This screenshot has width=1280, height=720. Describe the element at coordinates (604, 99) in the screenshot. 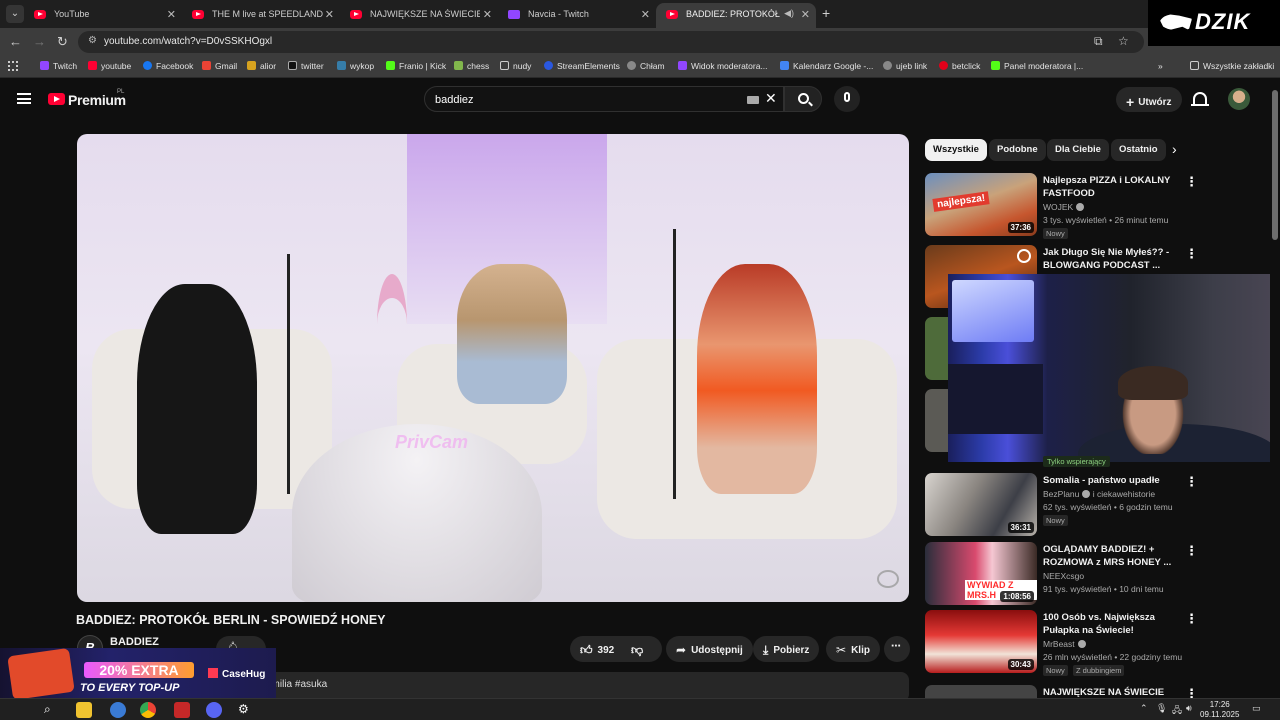

I see `search-box: baddiez ✕` at that location.